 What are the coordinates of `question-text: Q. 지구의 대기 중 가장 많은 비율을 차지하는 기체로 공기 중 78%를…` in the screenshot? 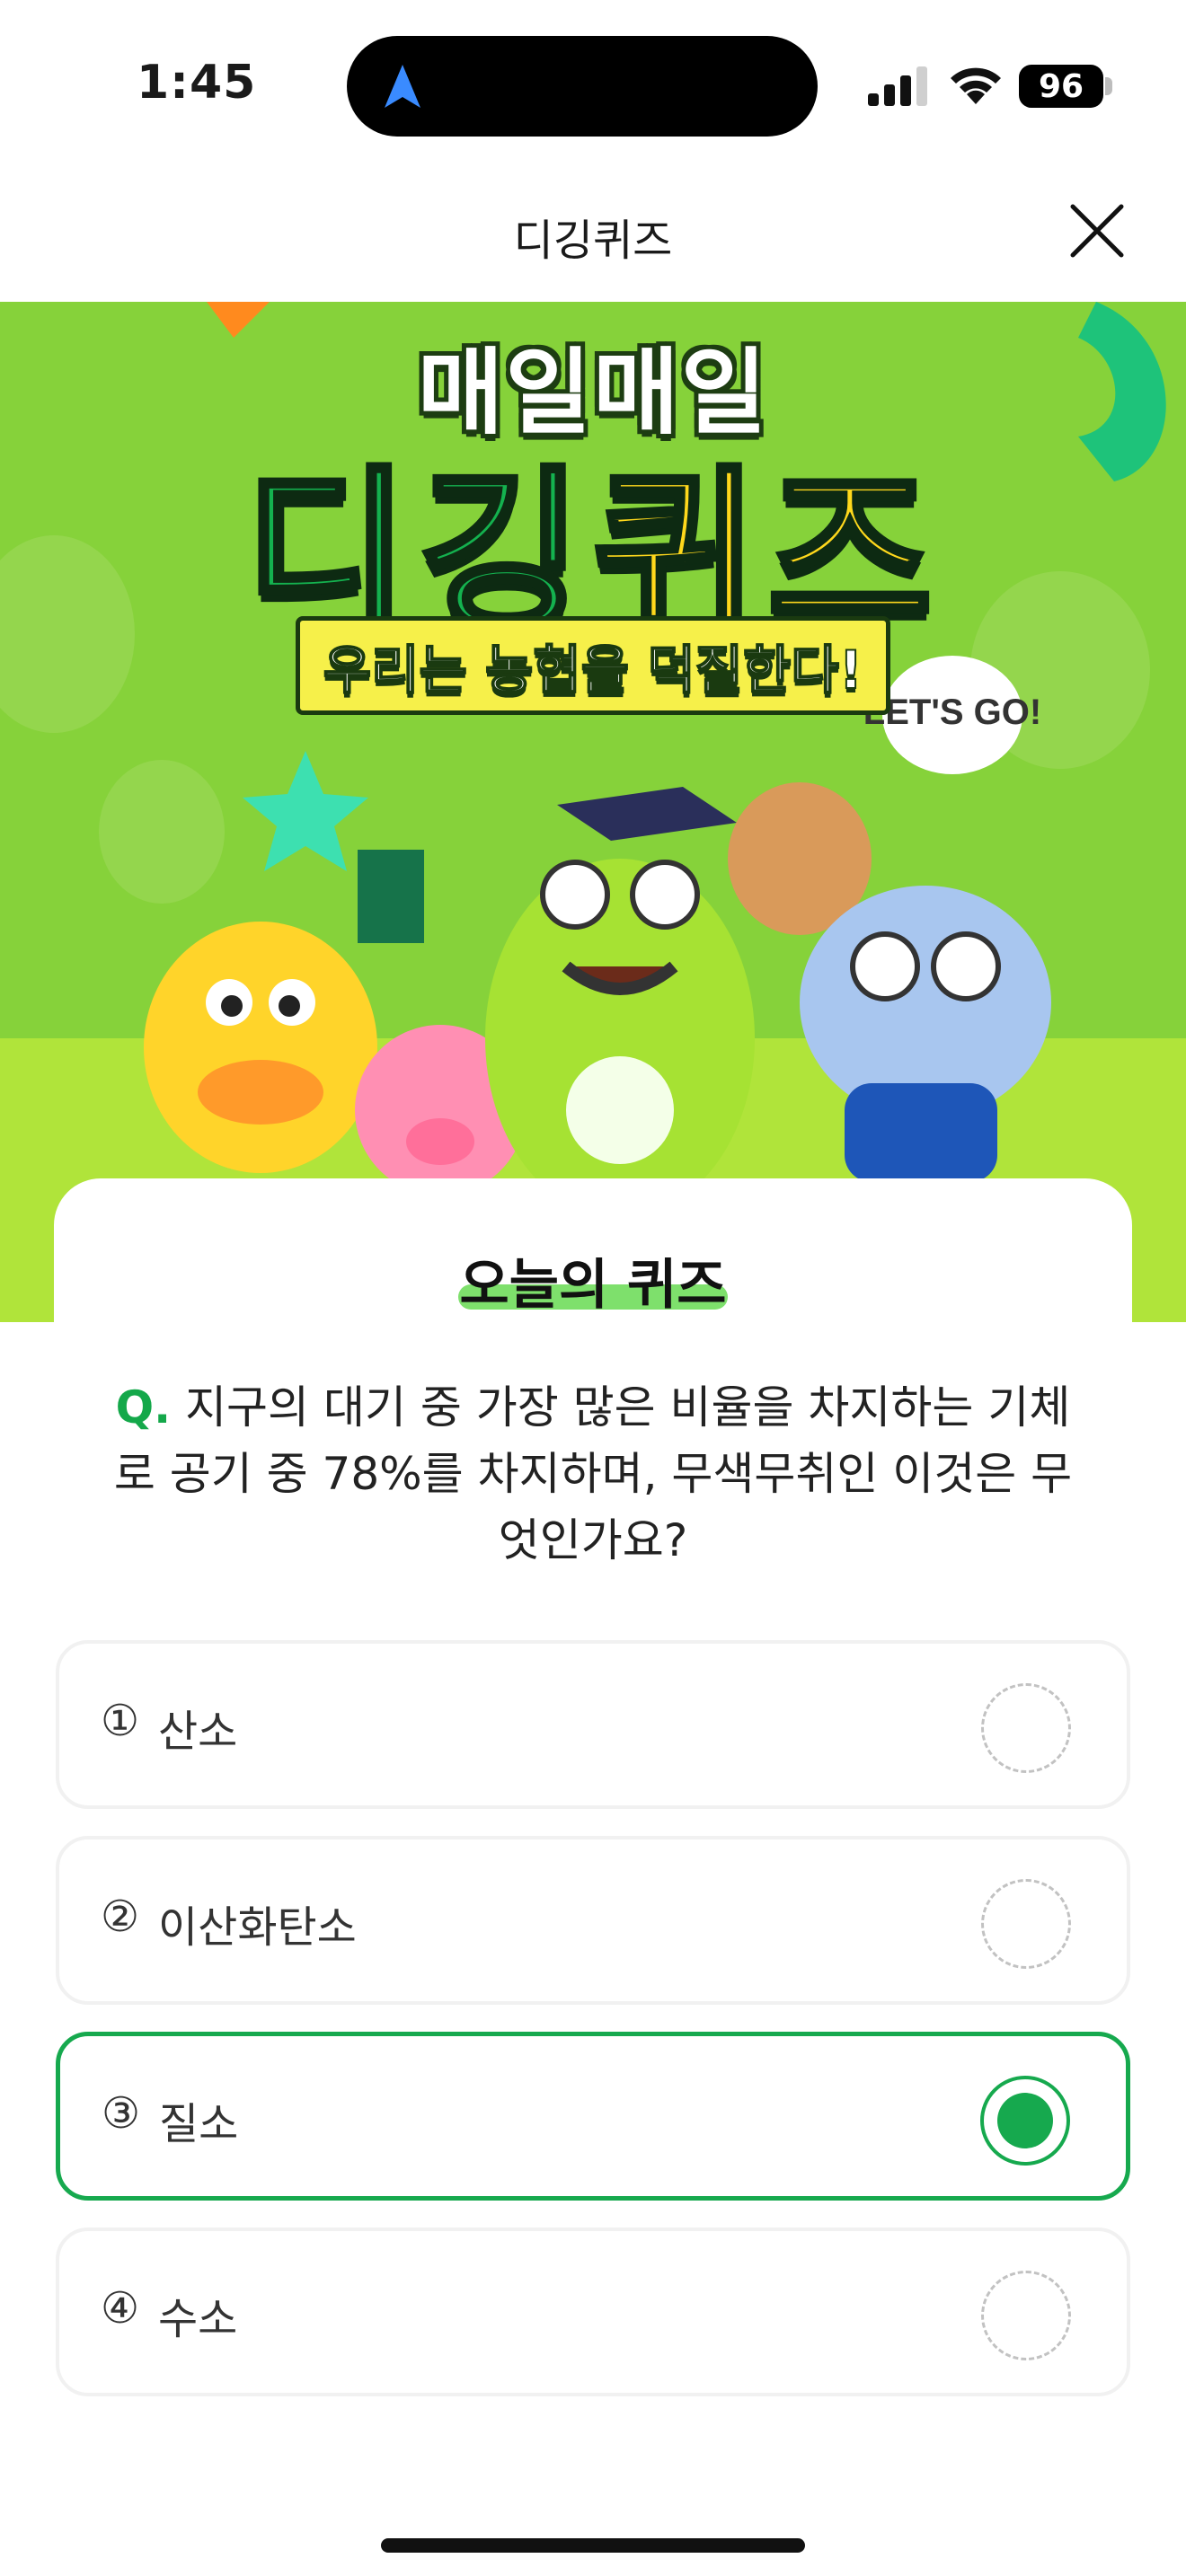 It's located at (593, 1474).